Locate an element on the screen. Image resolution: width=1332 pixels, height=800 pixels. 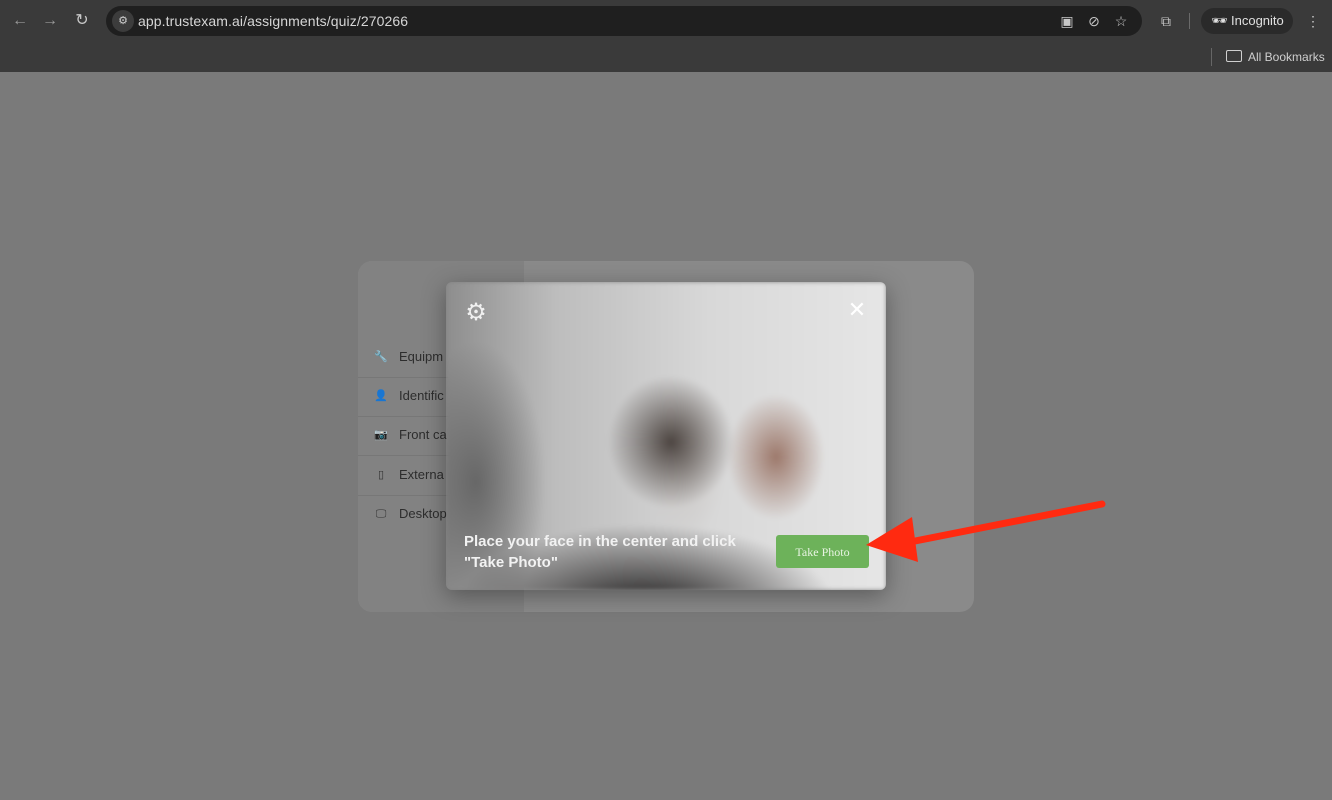
folder-icon is located at coordinates (1234, 56).